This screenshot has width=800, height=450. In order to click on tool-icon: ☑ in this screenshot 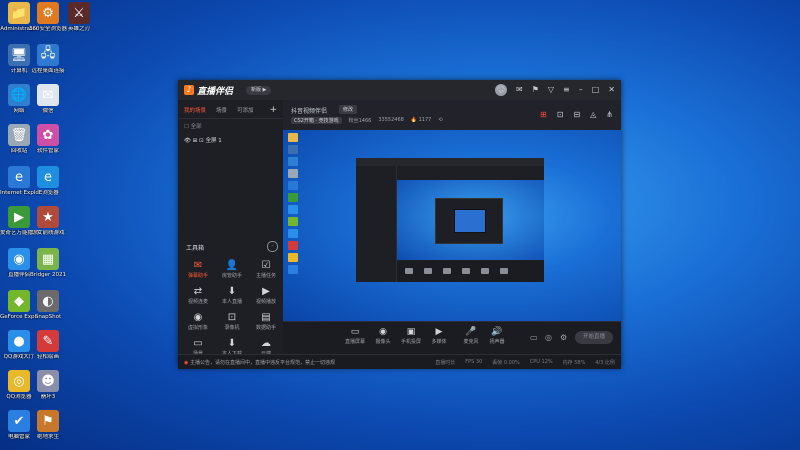, I will do `click(266, 265)`.